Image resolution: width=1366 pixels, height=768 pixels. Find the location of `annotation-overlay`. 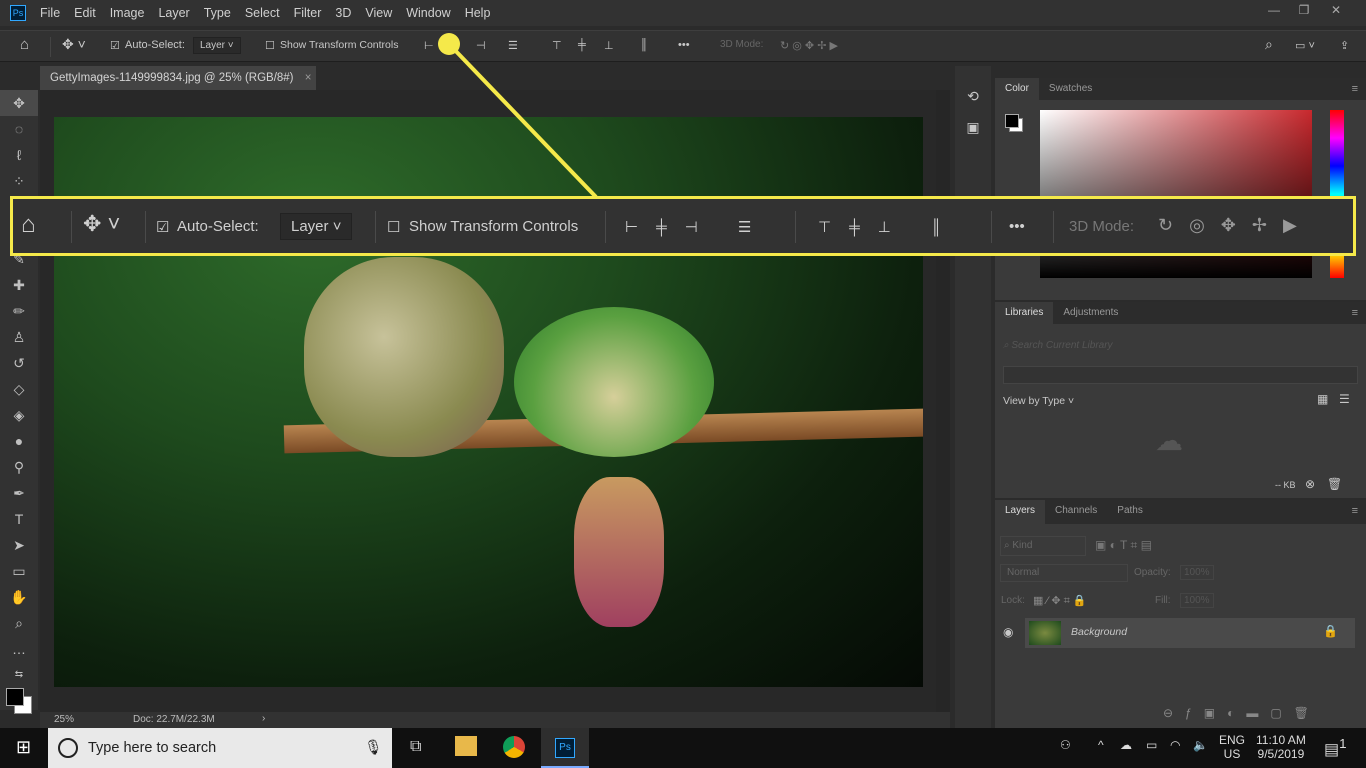

annotation-overlay is located at coordinates (518, 116).